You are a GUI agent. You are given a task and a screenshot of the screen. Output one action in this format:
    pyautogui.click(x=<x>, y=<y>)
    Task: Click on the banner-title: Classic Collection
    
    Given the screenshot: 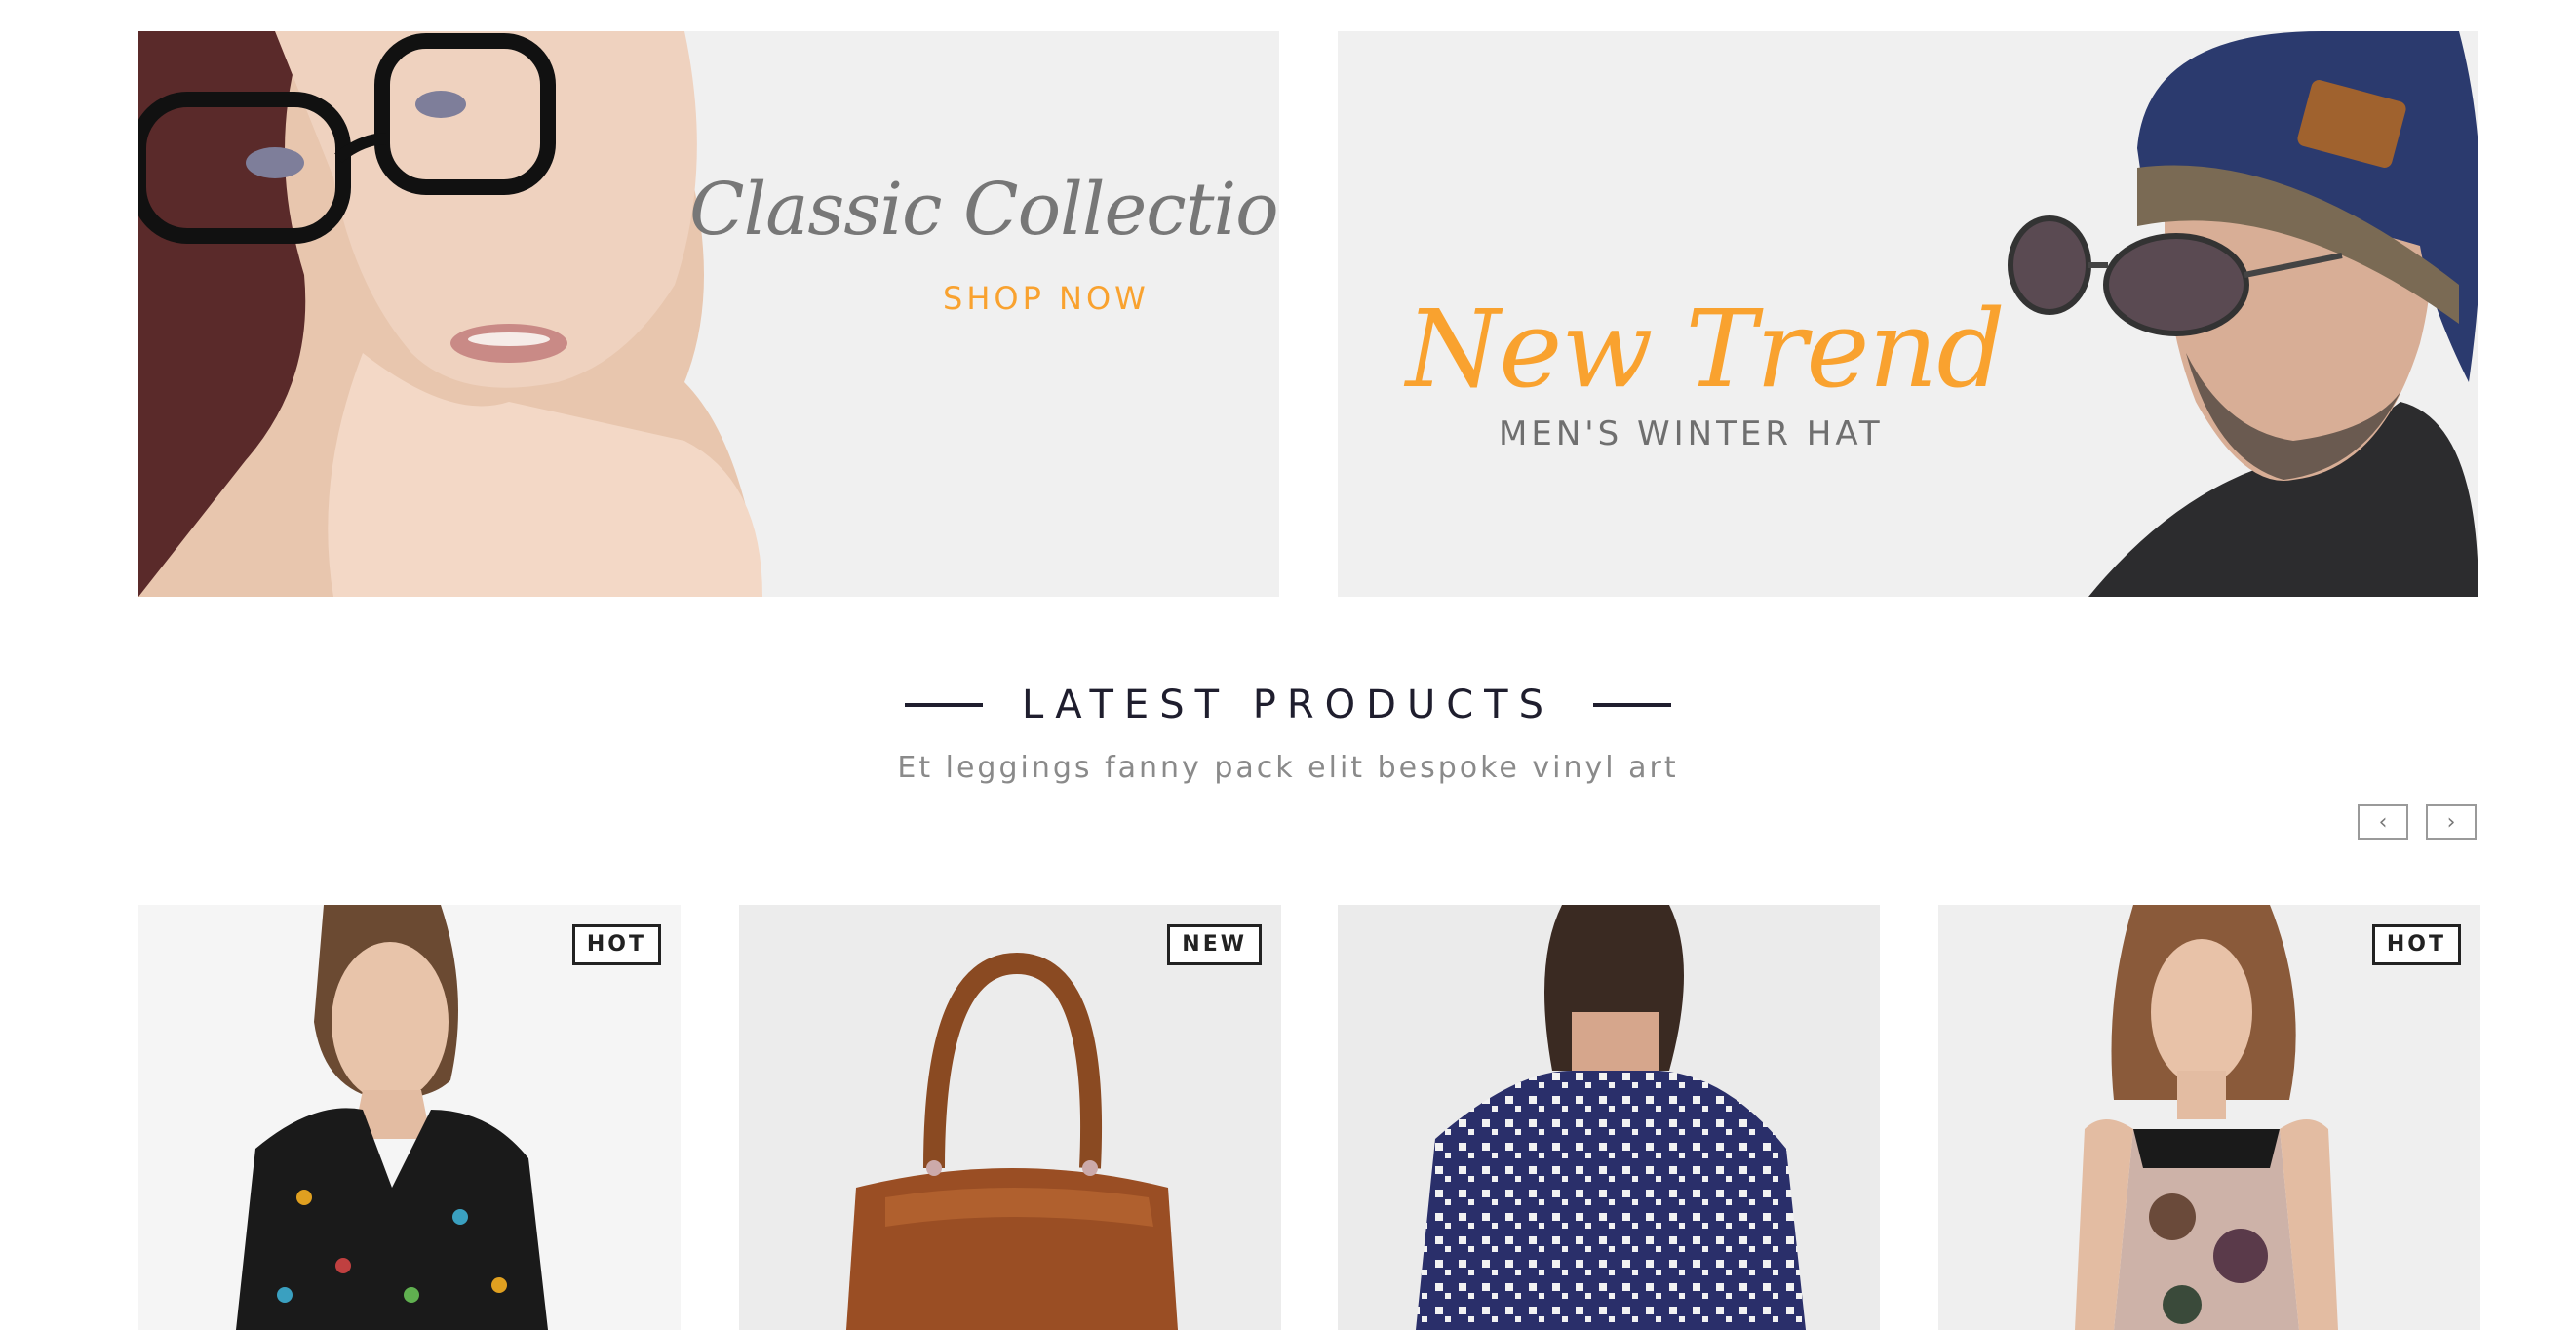 What is the action you would take?
    pyautogui.click(x=984, y=210)
    